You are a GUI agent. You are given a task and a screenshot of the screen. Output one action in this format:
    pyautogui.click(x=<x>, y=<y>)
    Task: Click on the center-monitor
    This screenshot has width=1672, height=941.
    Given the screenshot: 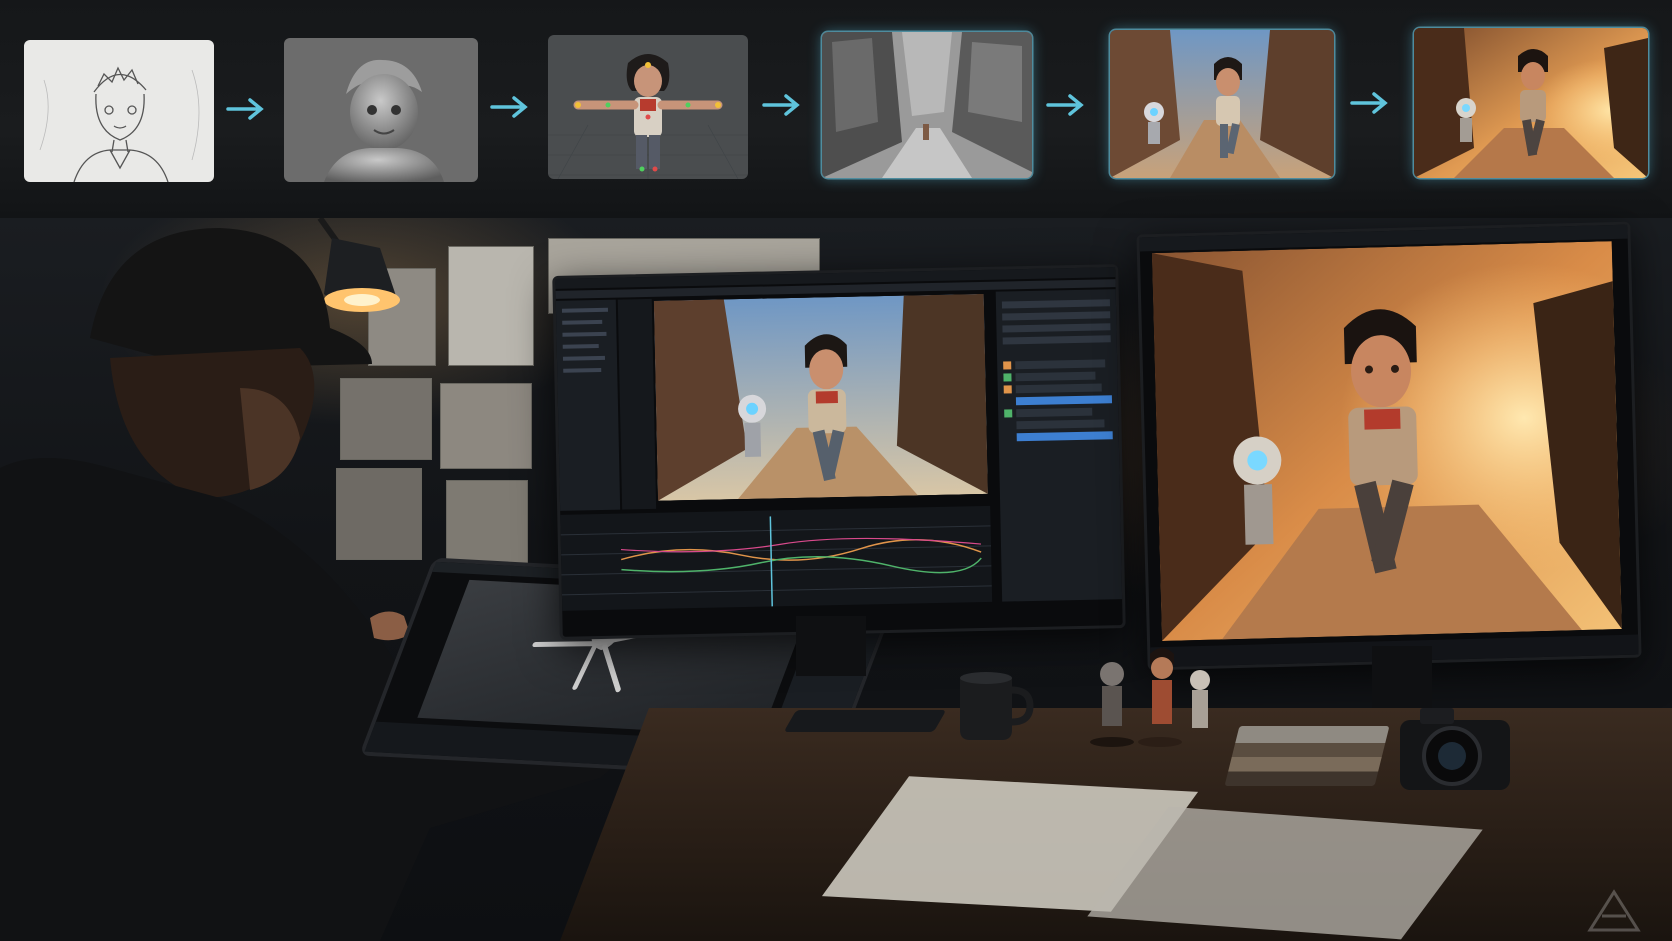 What is the action you would take?
    pyautogui.click(x=839, y=452)
    